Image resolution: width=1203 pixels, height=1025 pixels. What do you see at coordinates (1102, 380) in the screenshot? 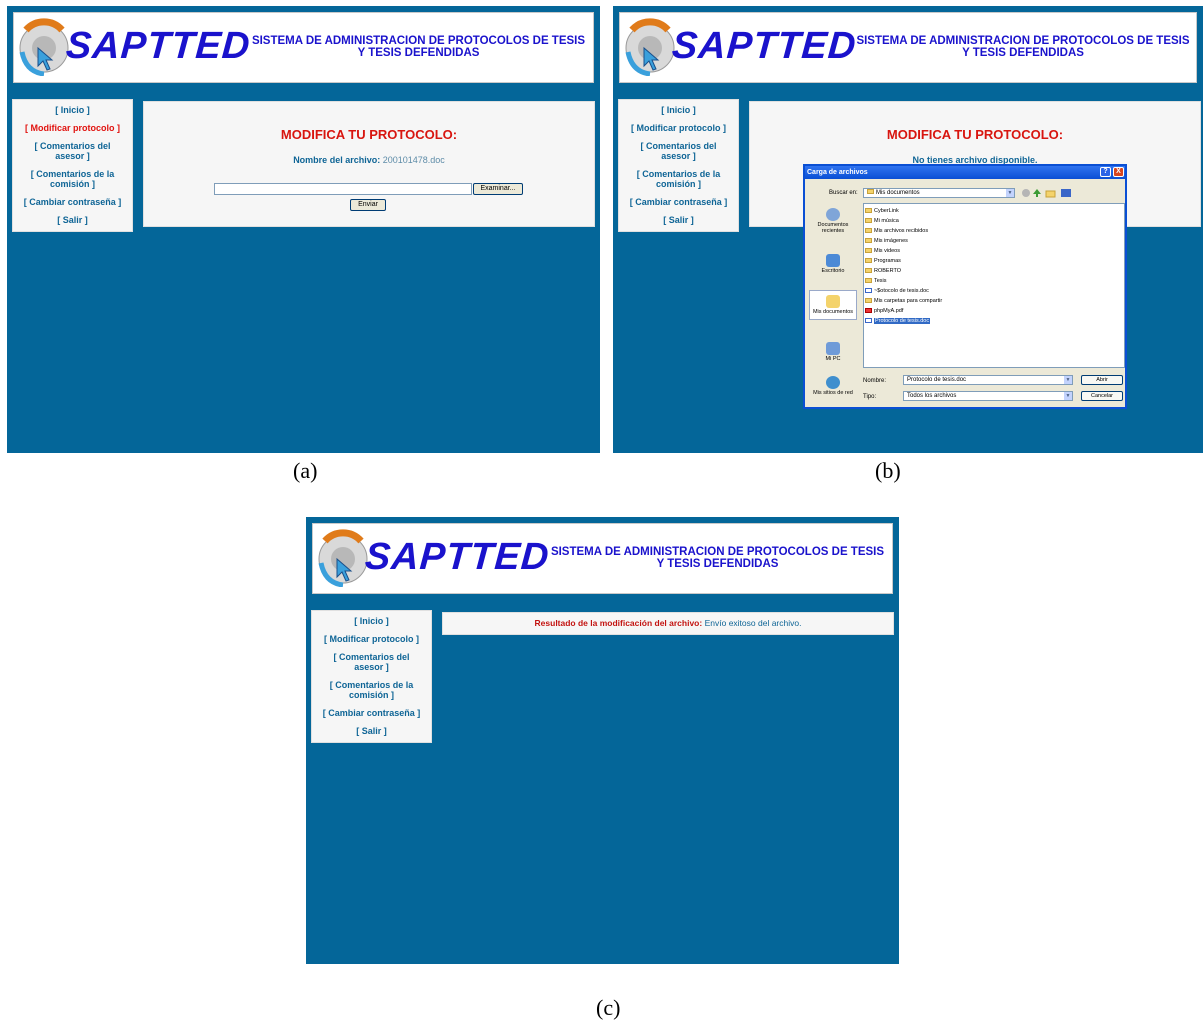
I see `open-button: Abrir` at bounding box center [1102, 380].